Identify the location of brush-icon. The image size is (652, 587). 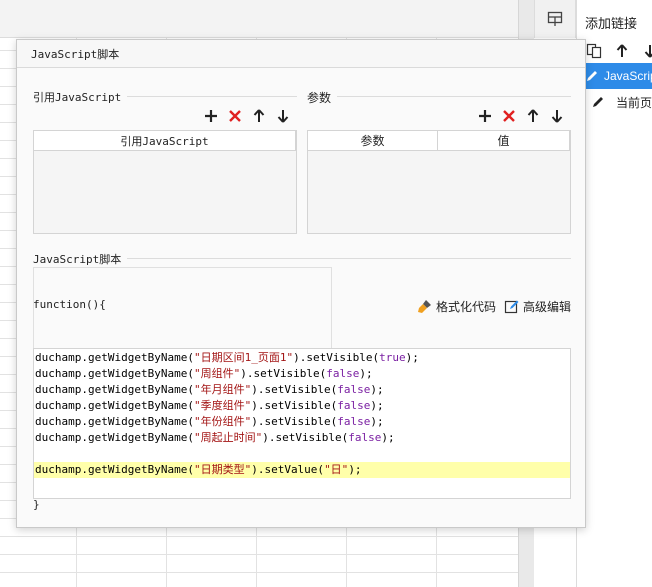
(424, 306).